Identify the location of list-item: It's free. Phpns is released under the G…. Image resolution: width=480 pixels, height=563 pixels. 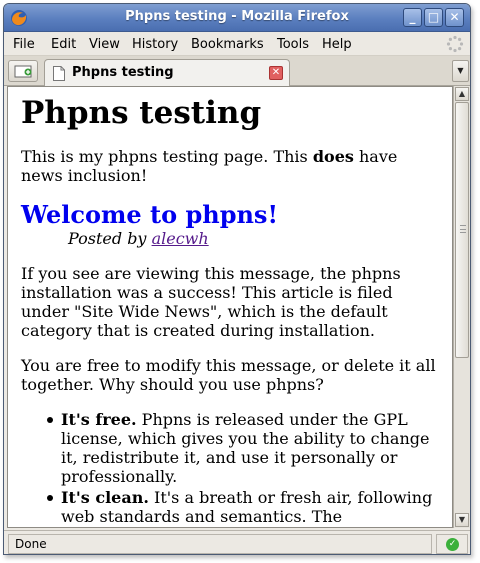
(243, 448).